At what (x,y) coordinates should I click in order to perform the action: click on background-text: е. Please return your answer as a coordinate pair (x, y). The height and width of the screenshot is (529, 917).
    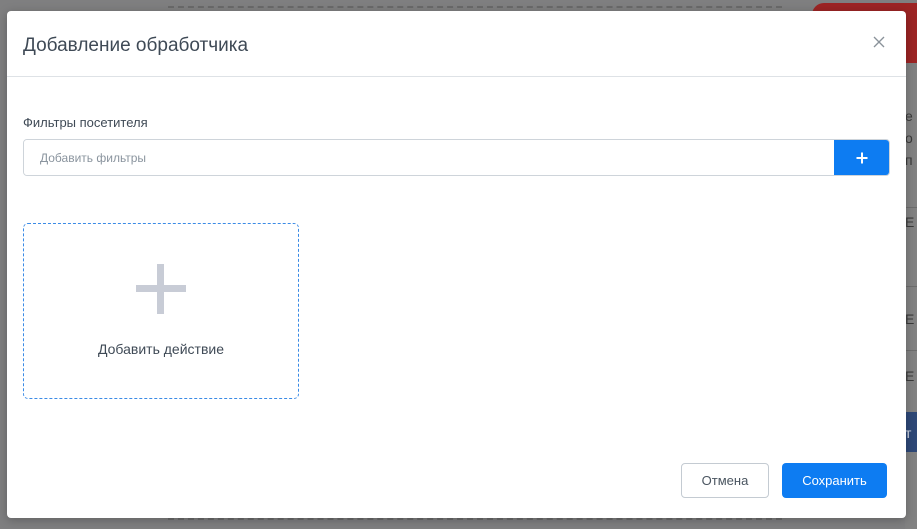
    Looking at the image, I should click on (909, 116).